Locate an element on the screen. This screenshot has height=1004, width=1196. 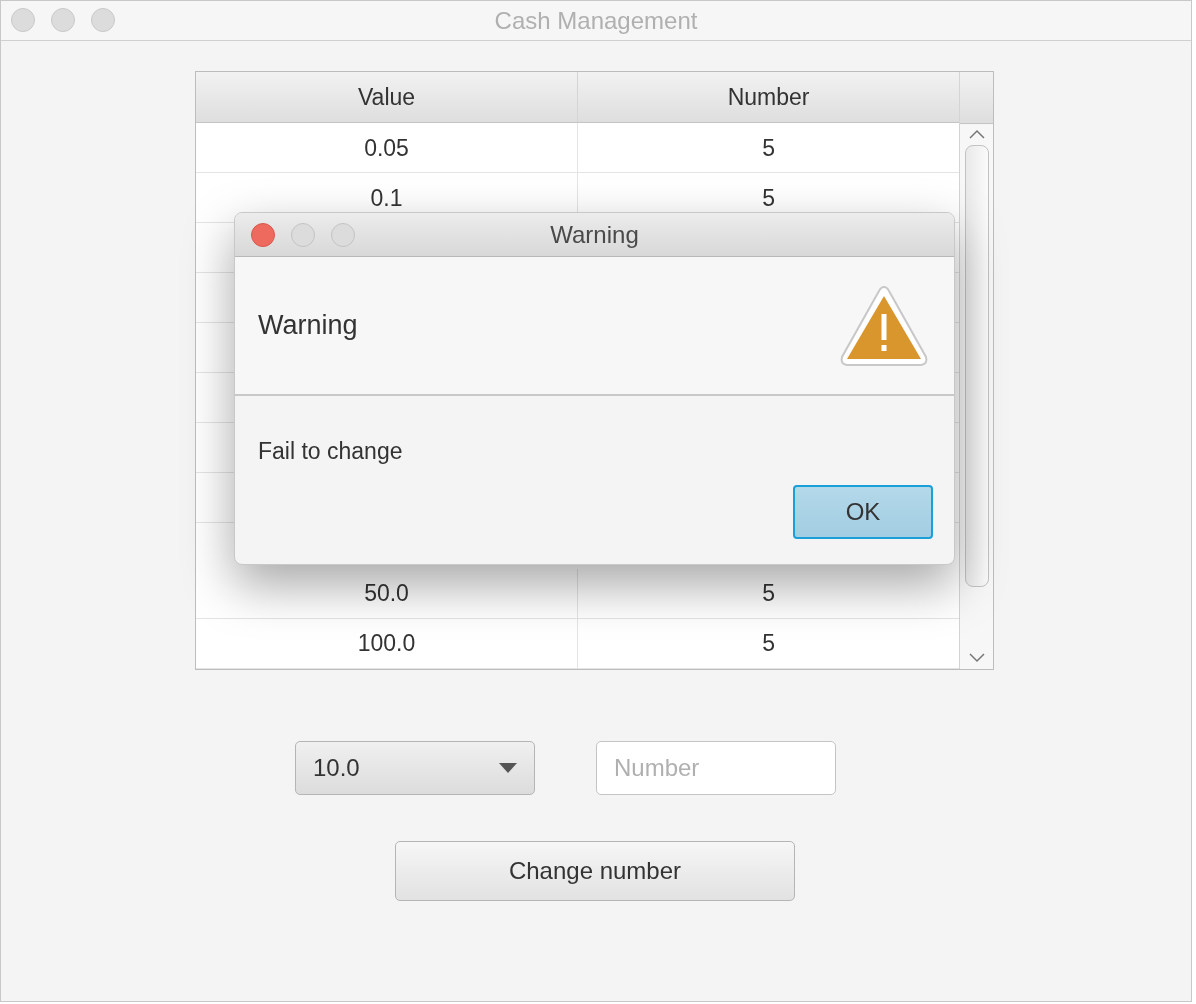
value-dropdown: 10.0 is located at coordinates (415, 768).